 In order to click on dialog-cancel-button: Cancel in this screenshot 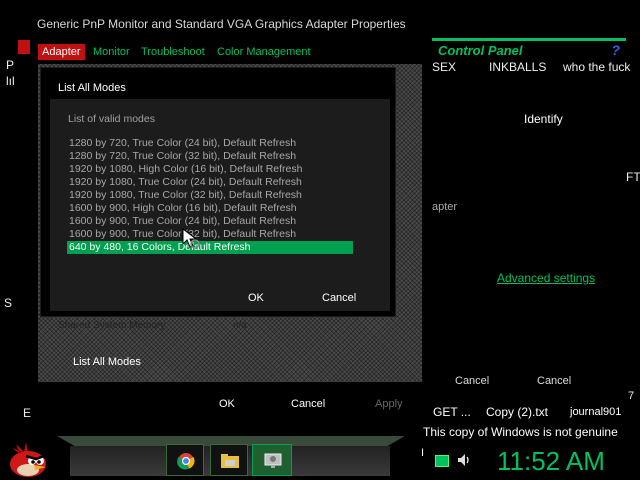, I will do `click(339, 298)`.